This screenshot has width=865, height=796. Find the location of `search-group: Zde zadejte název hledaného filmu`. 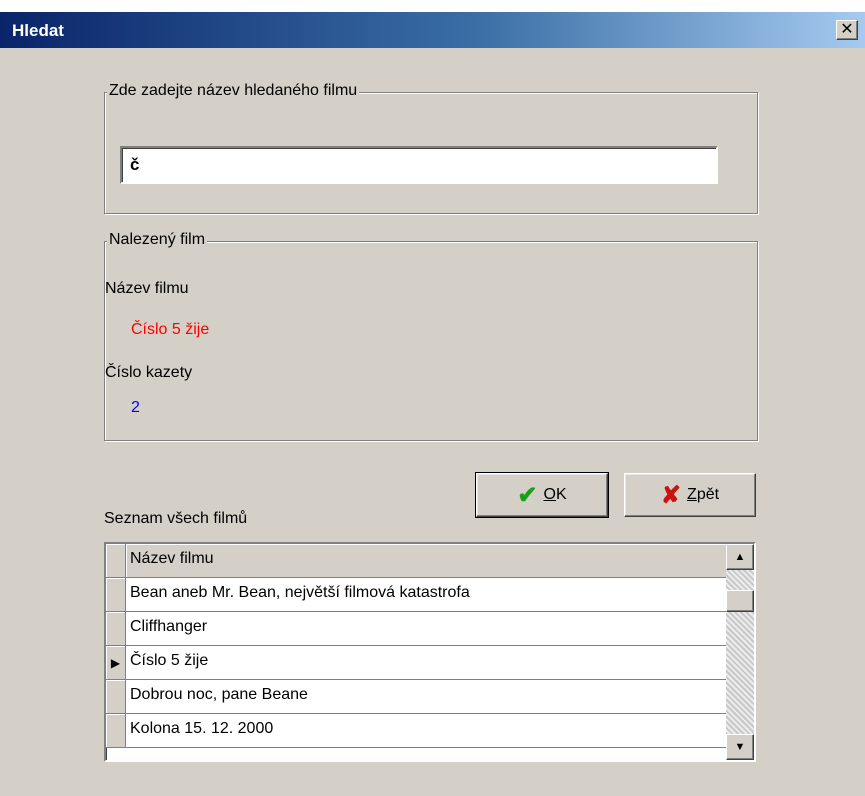

search-group: Zde zadejte název hledaného filmu is located at coordinates (431, 148).